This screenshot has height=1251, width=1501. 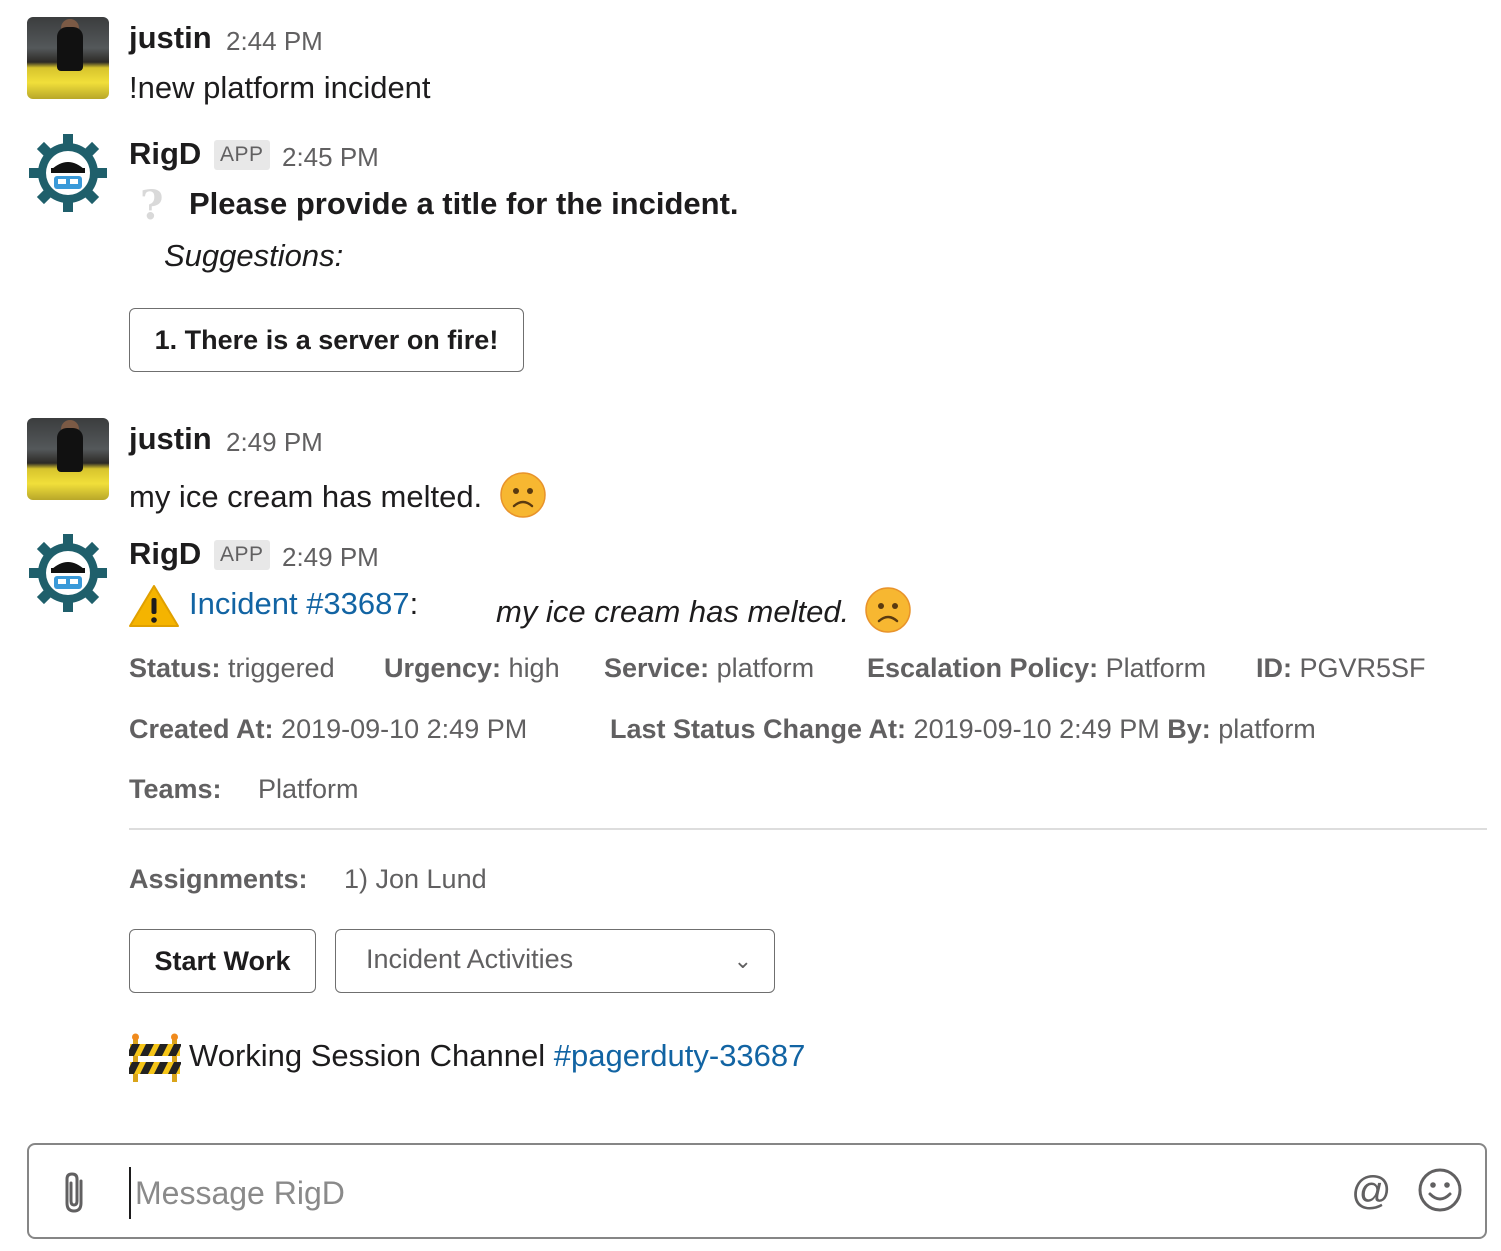 I want to click on field-value: high, so click(x=534, y=668).